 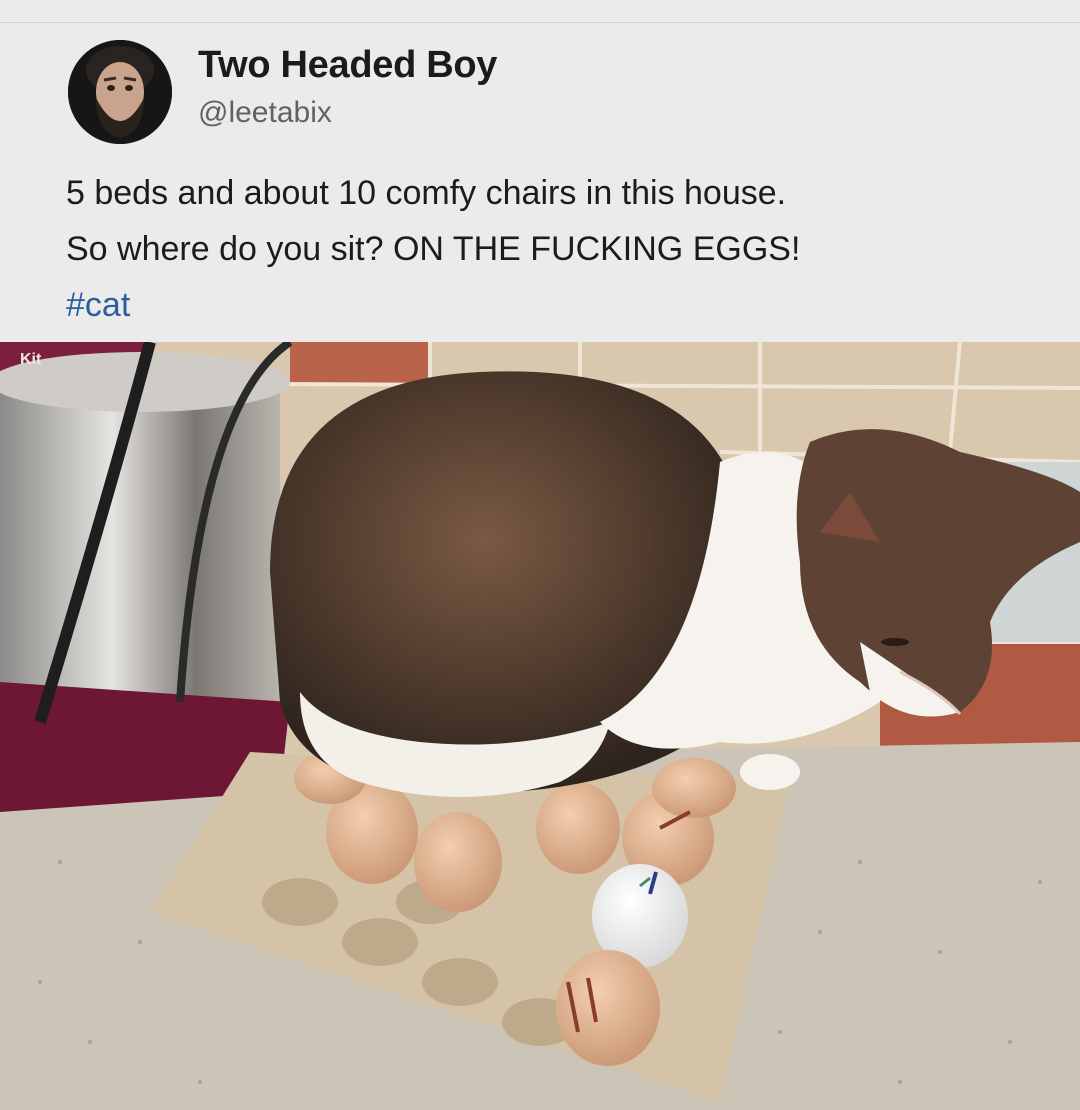 I want to click on divider, so click(x=540, y=22).